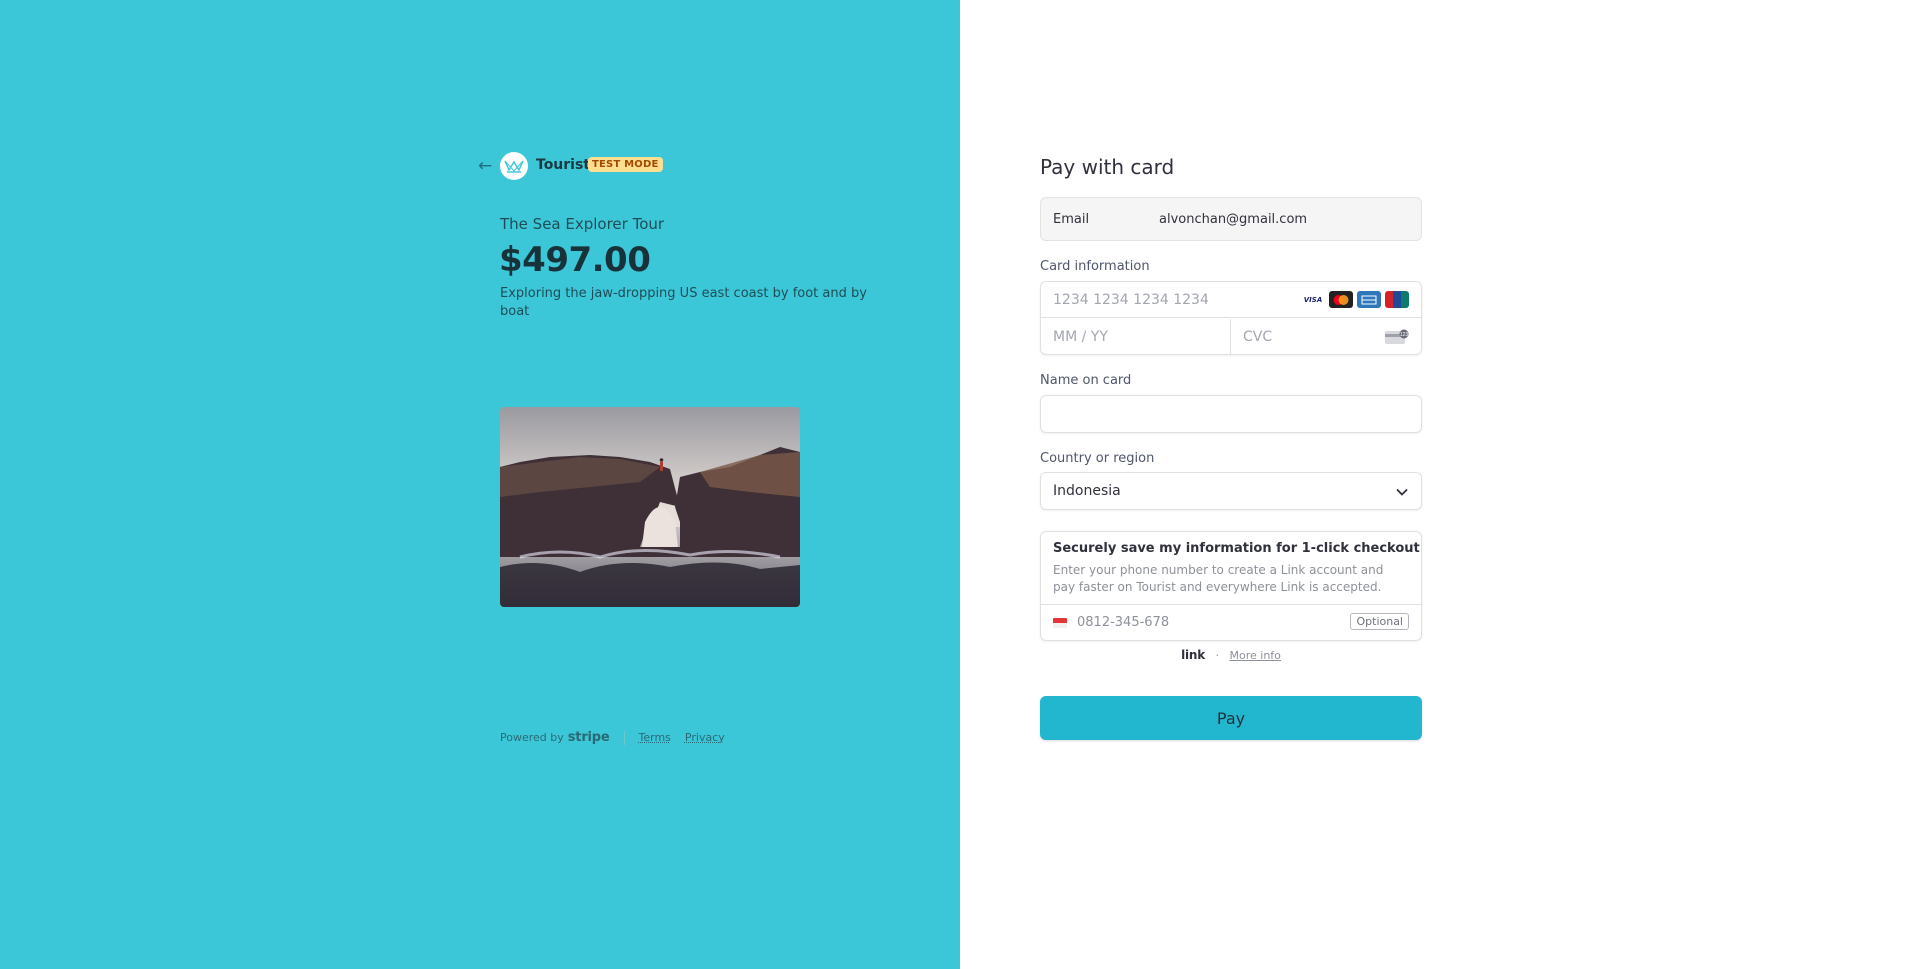  What do you see at coordinates (1233, 219) in the screenshot?
I see `email-value: alvonchan@gmail.com` at bounding box center [1233, 219].